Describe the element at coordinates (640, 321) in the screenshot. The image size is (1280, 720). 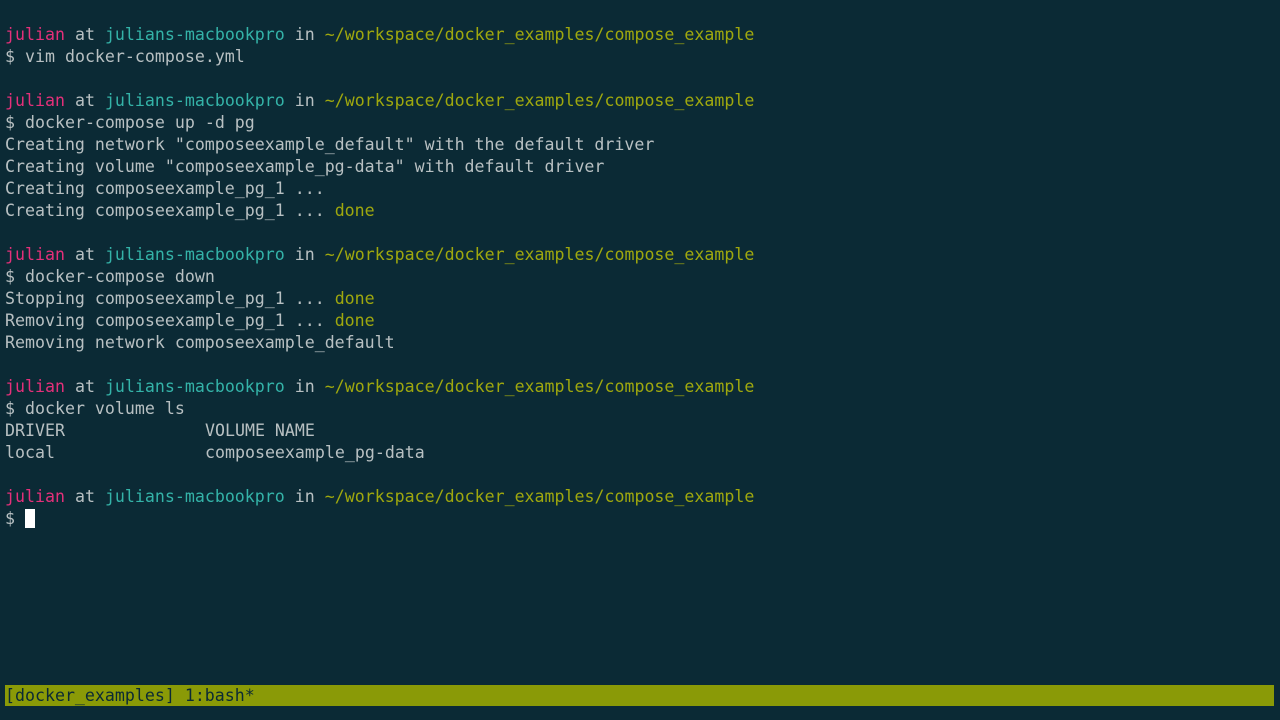
I see `output-line: Removing composeexample_pg_1 ... done` at that location.